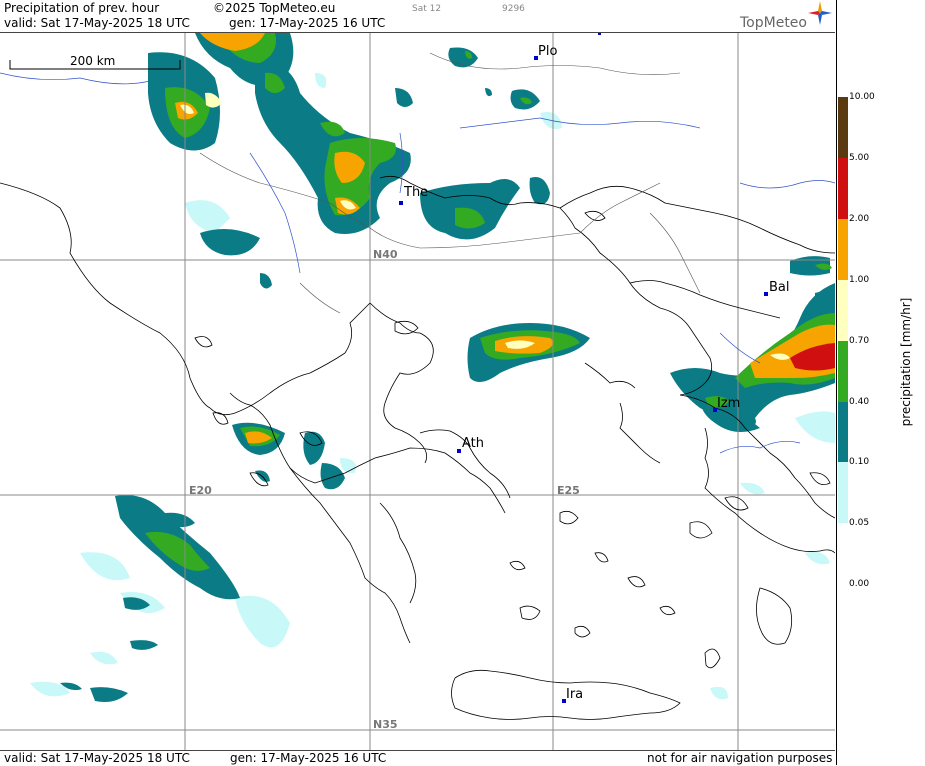 The image size is (925, 766). I want to click on city-marker-bal, so click(766, 294).